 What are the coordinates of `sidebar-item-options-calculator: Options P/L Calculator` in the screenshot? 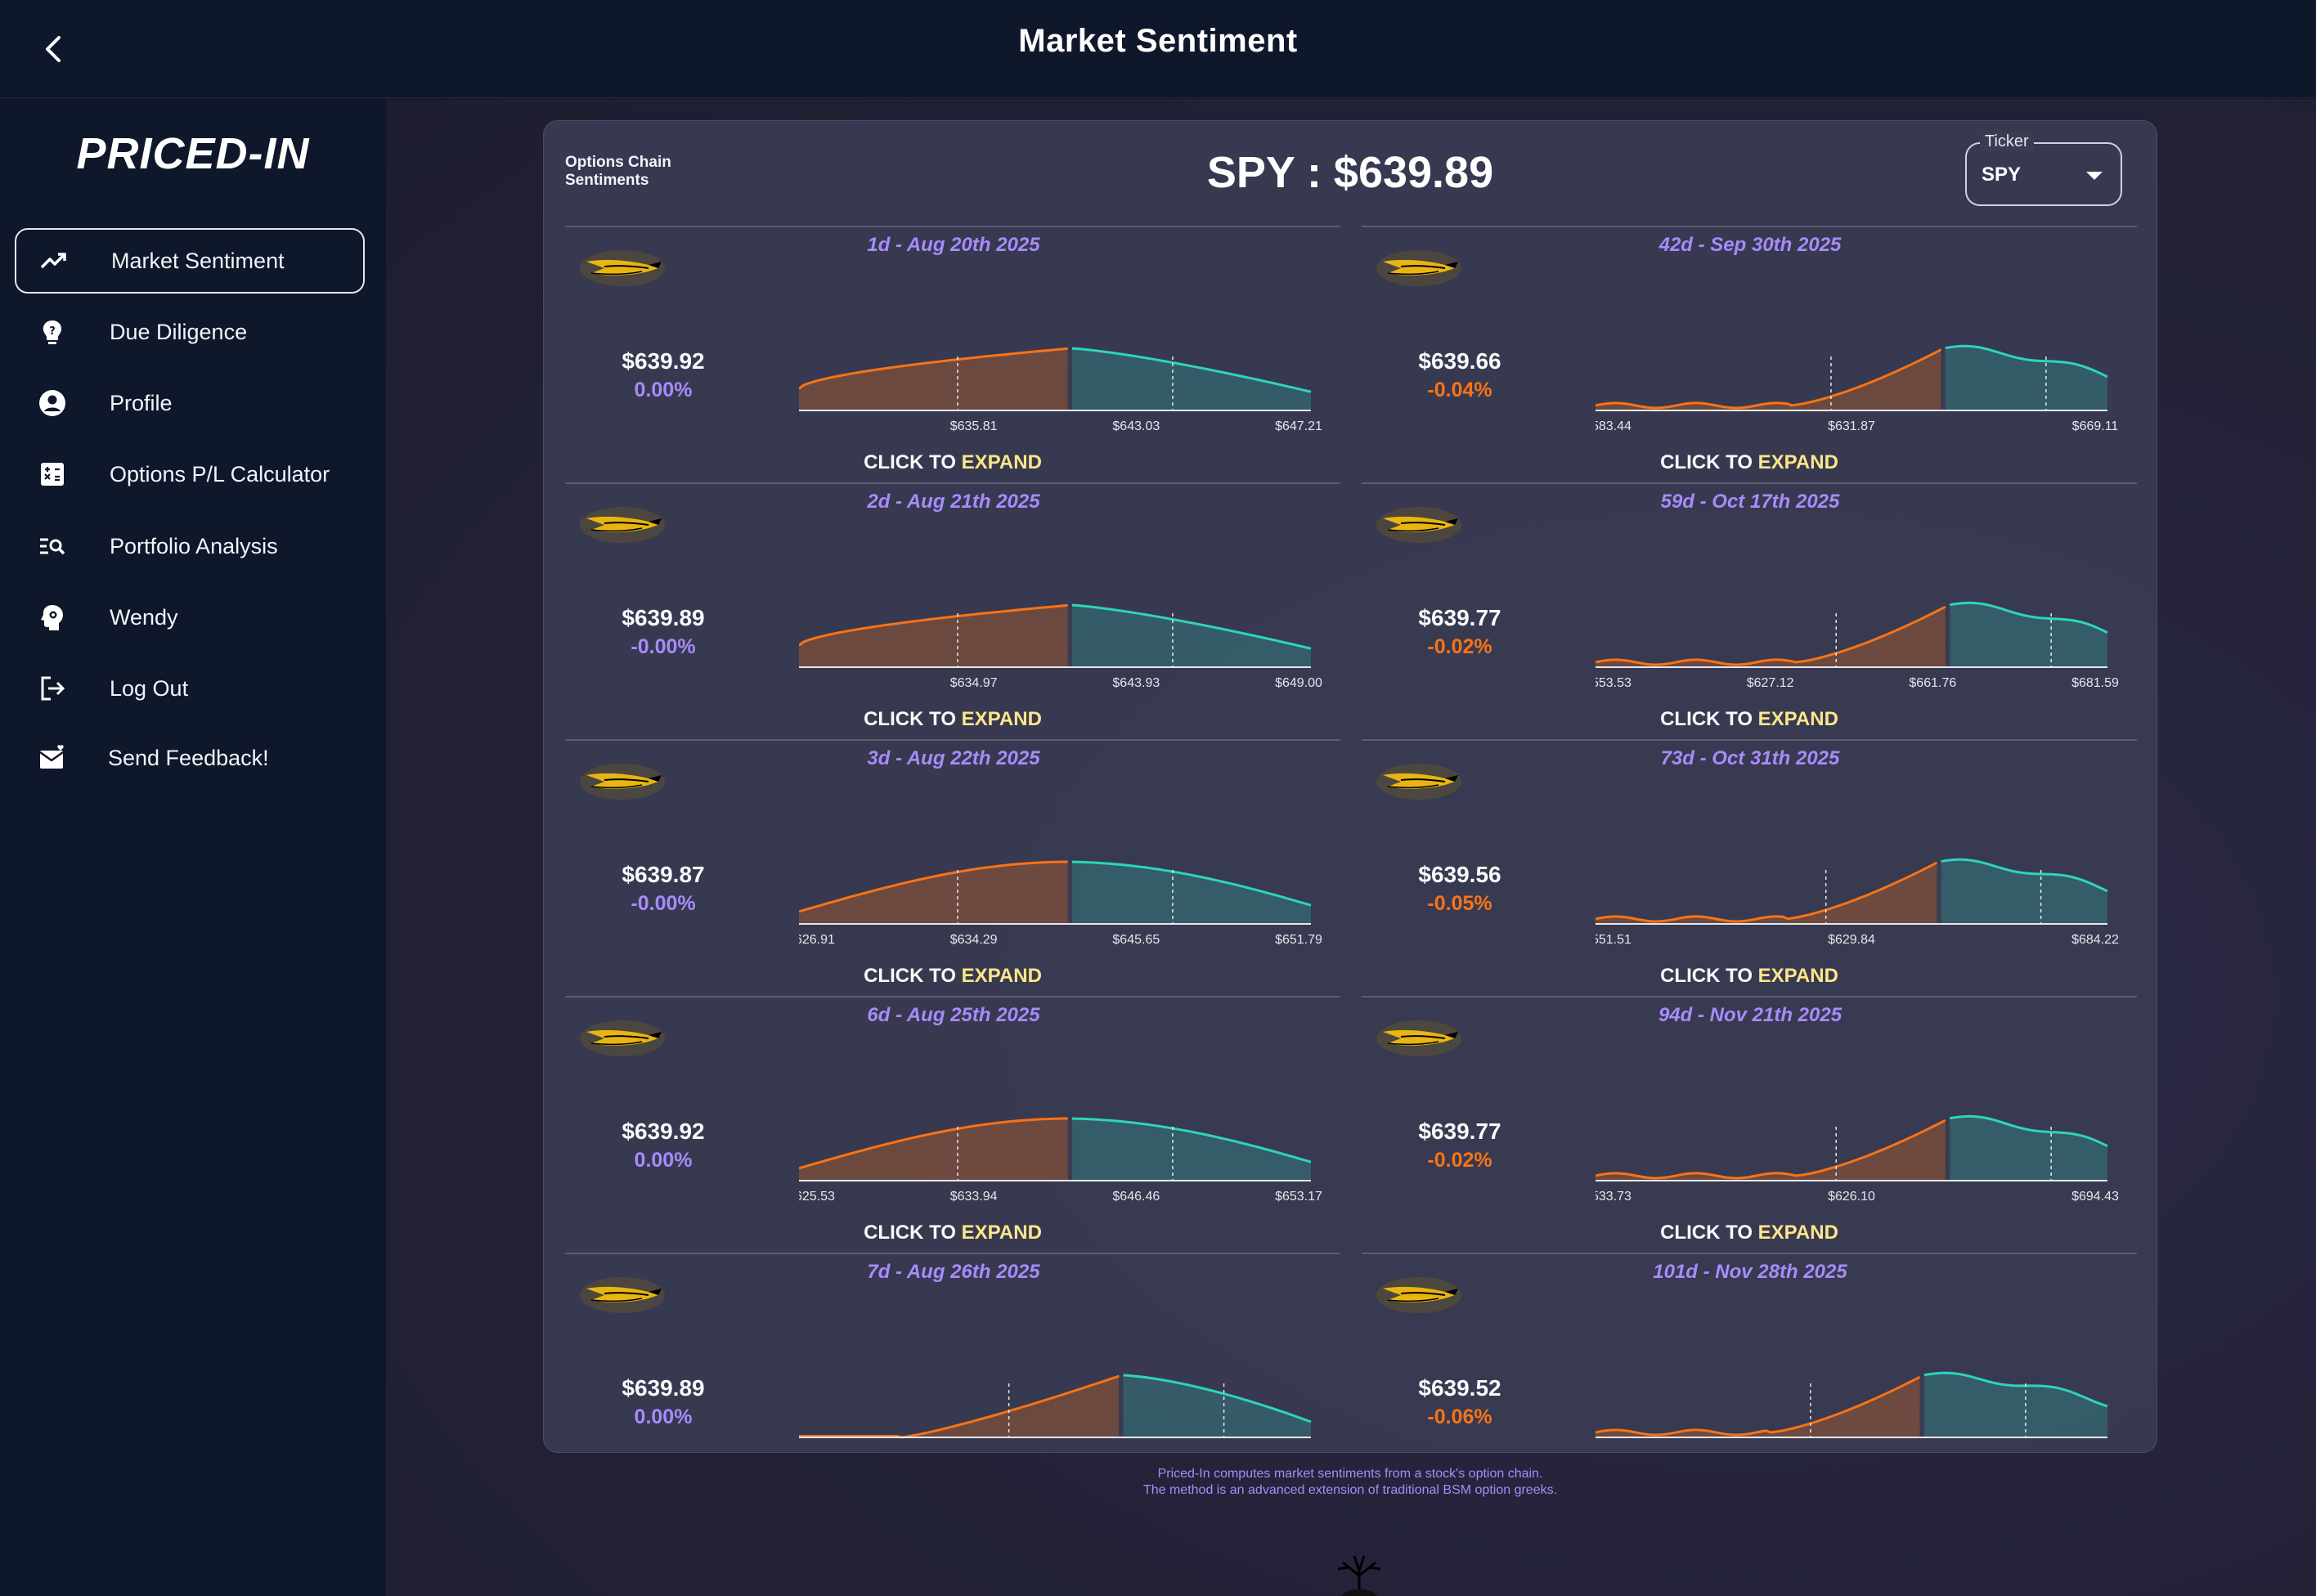 It's located at (190, 474).